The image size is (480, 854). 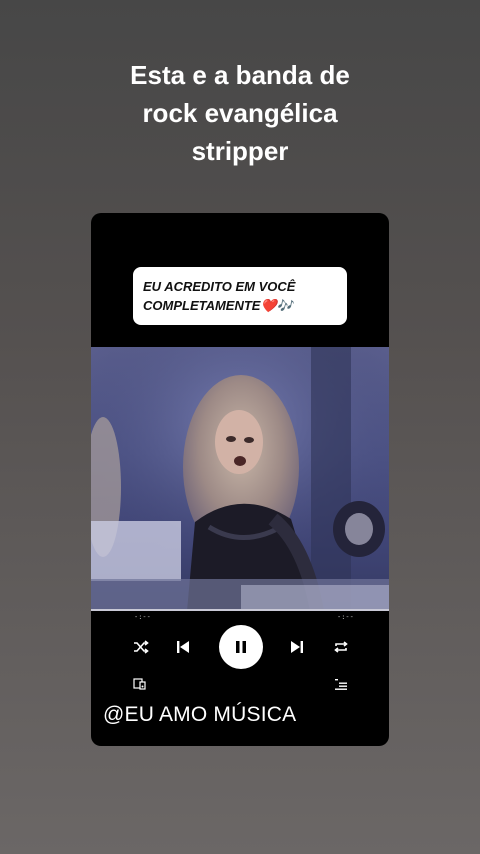 I want to click on channel-handle: @EU AMO MÚSICA, so click(x=200, y=714).